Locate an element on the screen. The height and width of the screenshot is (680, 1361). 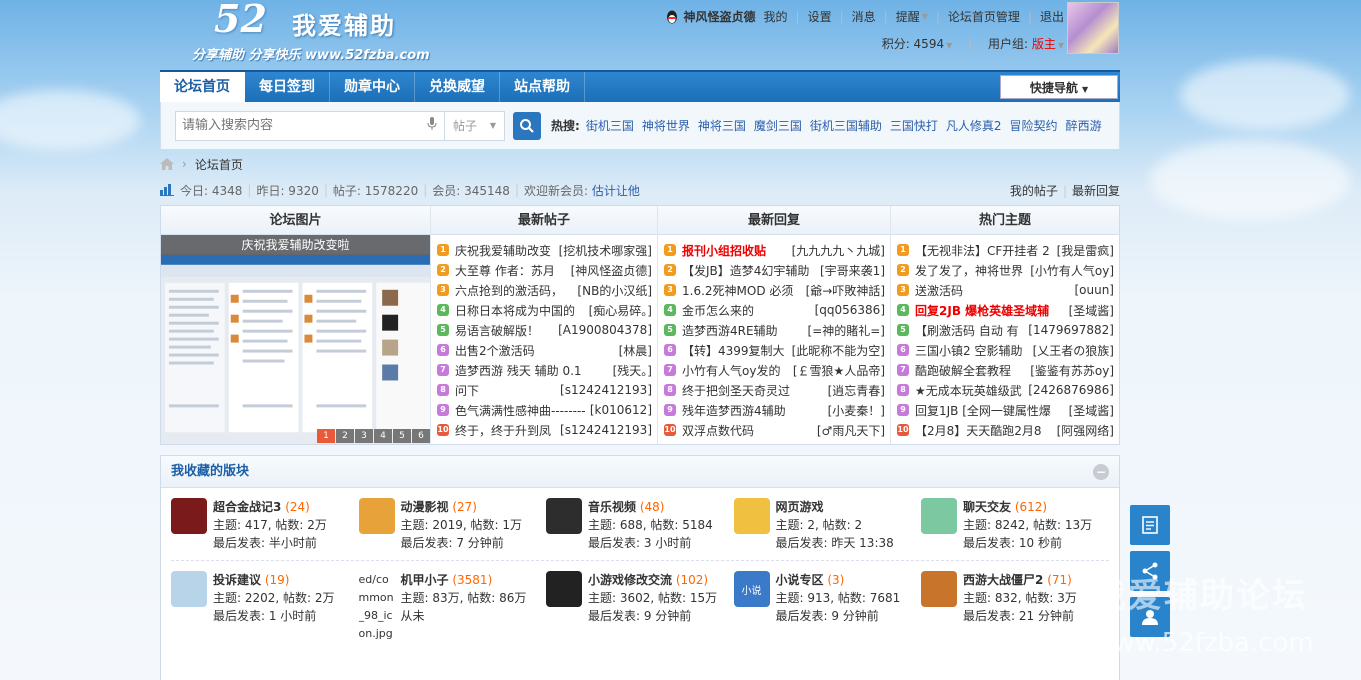
topic-author: [爺→吓敗神話] is located at coordinates (845, 290).